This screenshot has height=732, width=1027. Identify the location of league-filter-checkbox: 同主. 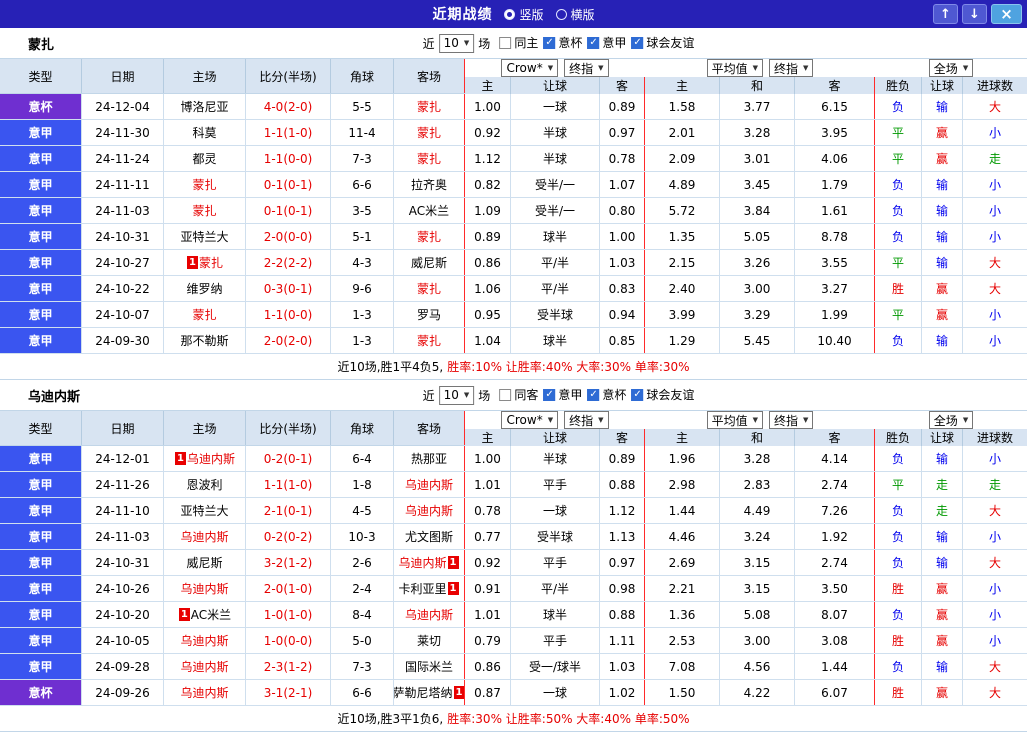
(518, 42).